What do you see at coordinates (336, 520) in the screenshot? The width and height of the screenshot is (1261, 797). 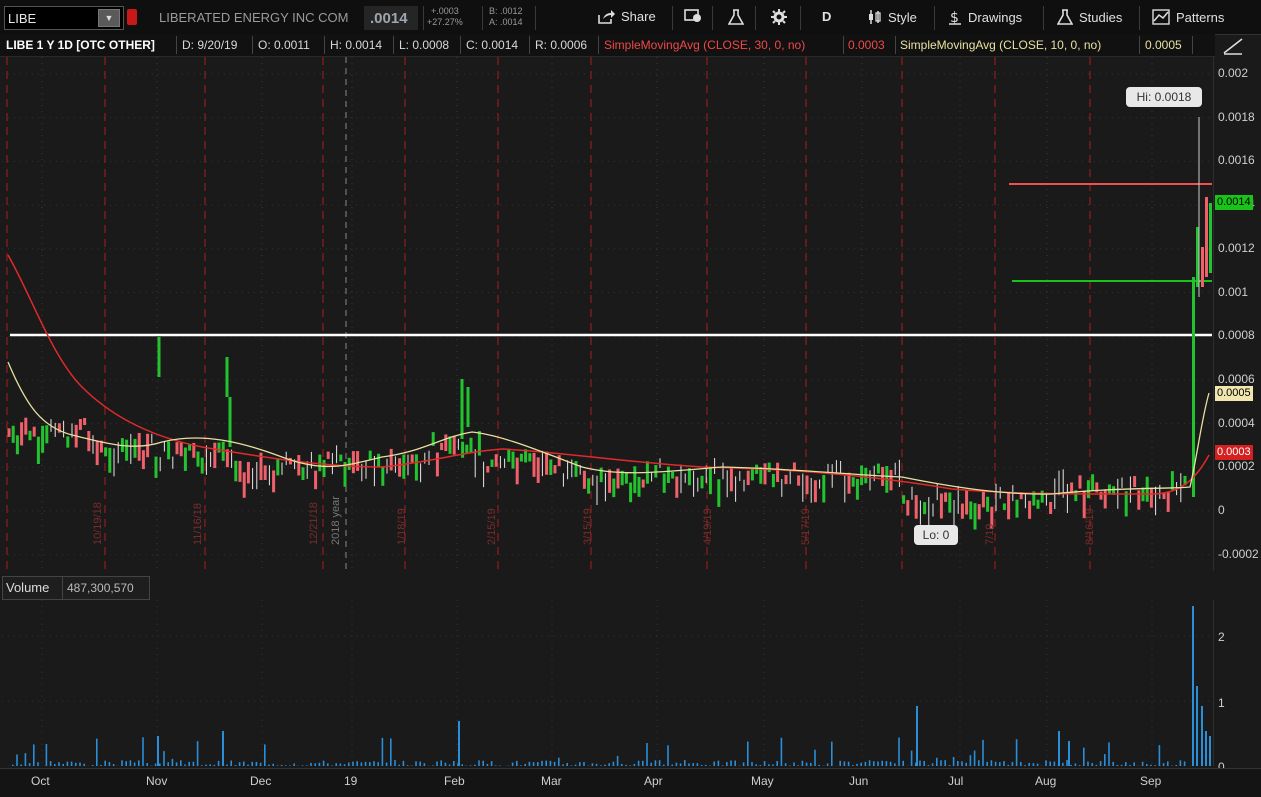 I see `year-marker-label: 2018 year` at bounding box center [336, 520].